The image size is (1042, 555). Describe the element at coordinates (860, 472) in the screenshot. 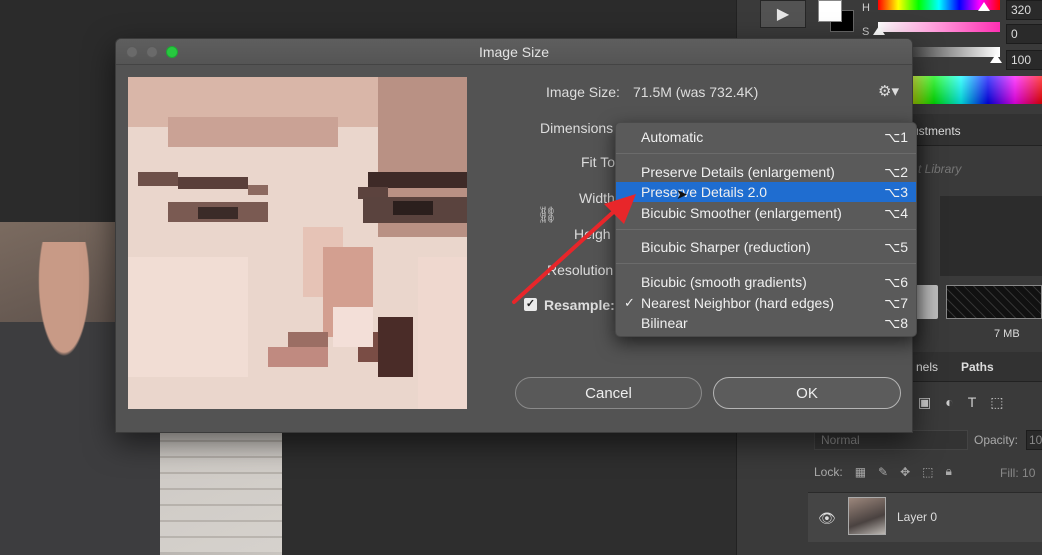

I see `lock-transparency-icon: ▦` at that location.